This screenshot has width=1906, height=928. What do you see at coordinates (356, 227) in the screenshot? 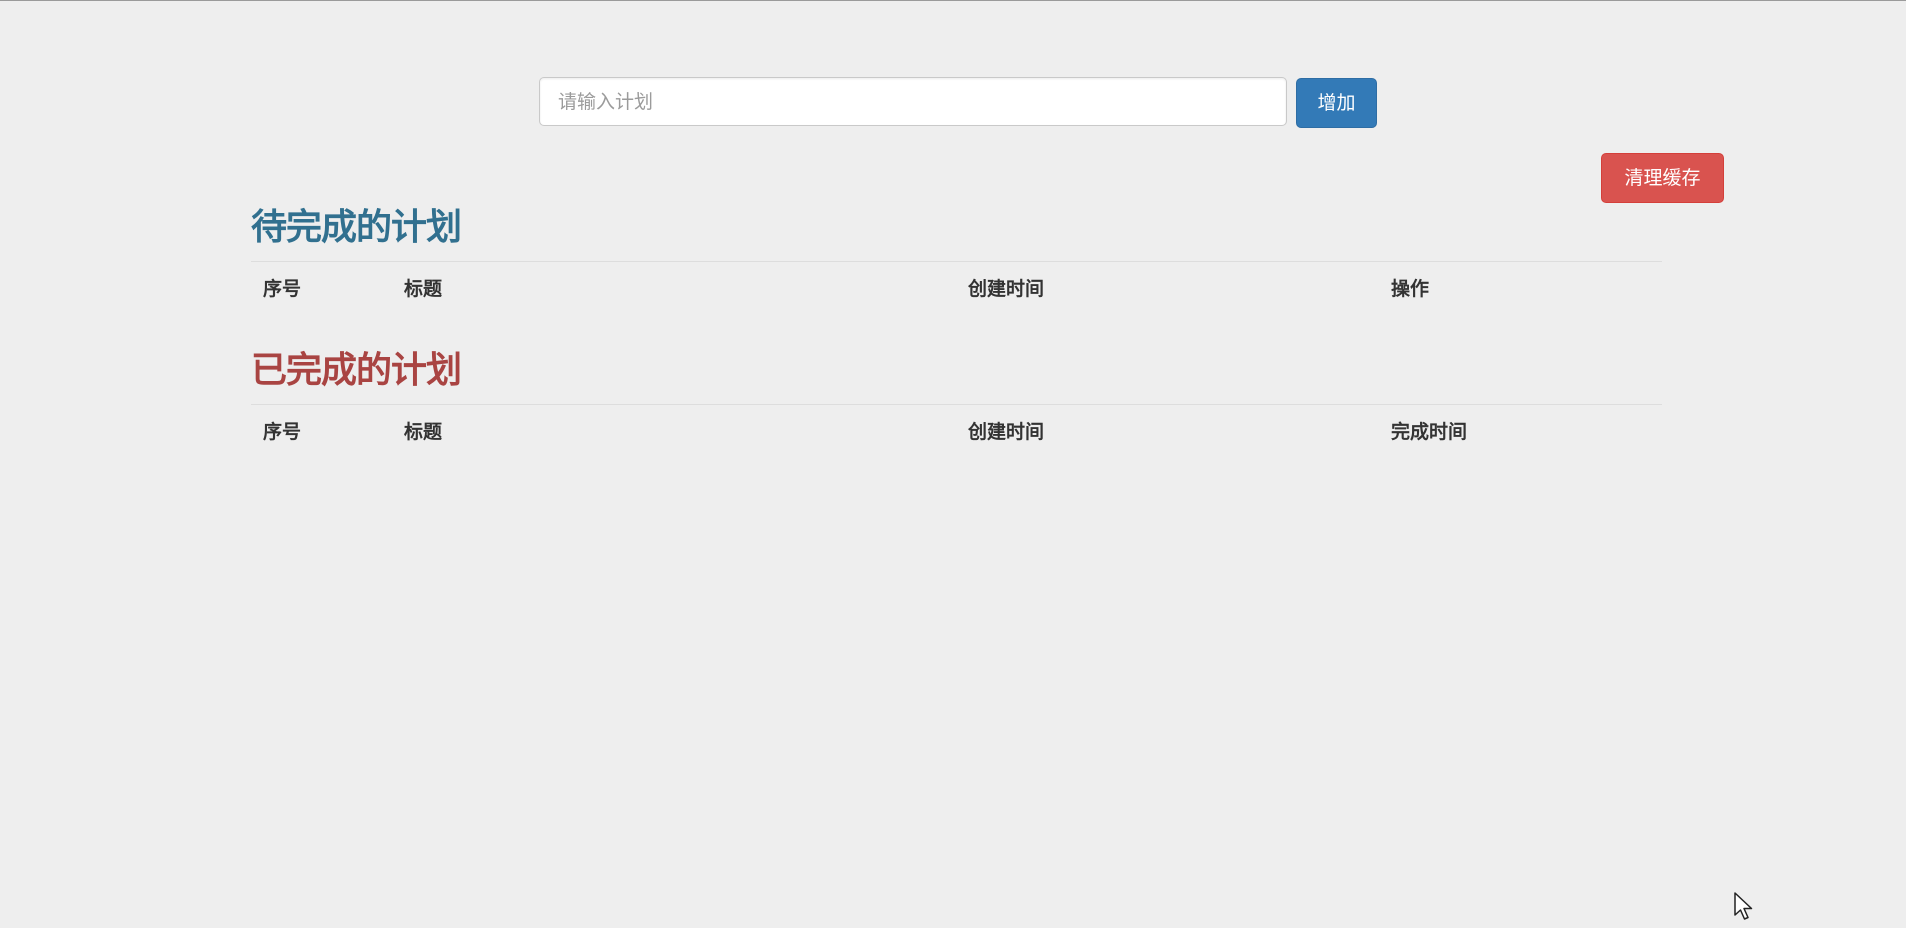
I see `todo-section-title: 待完成的计划` at bounding box center [356, 227].